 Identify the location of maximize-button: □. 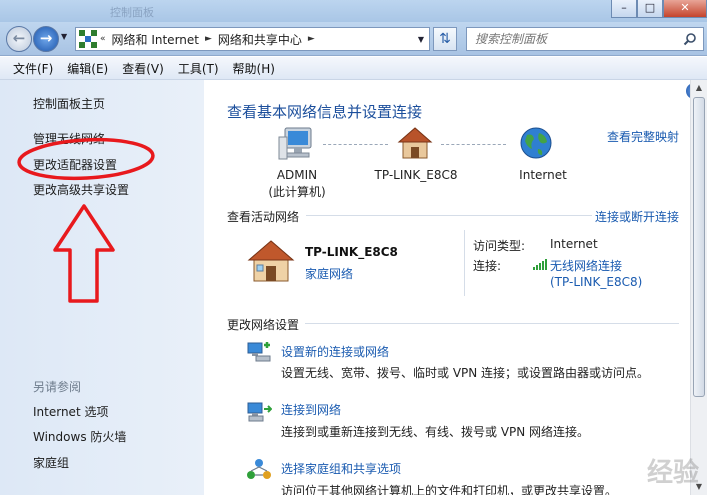
(650, 9).